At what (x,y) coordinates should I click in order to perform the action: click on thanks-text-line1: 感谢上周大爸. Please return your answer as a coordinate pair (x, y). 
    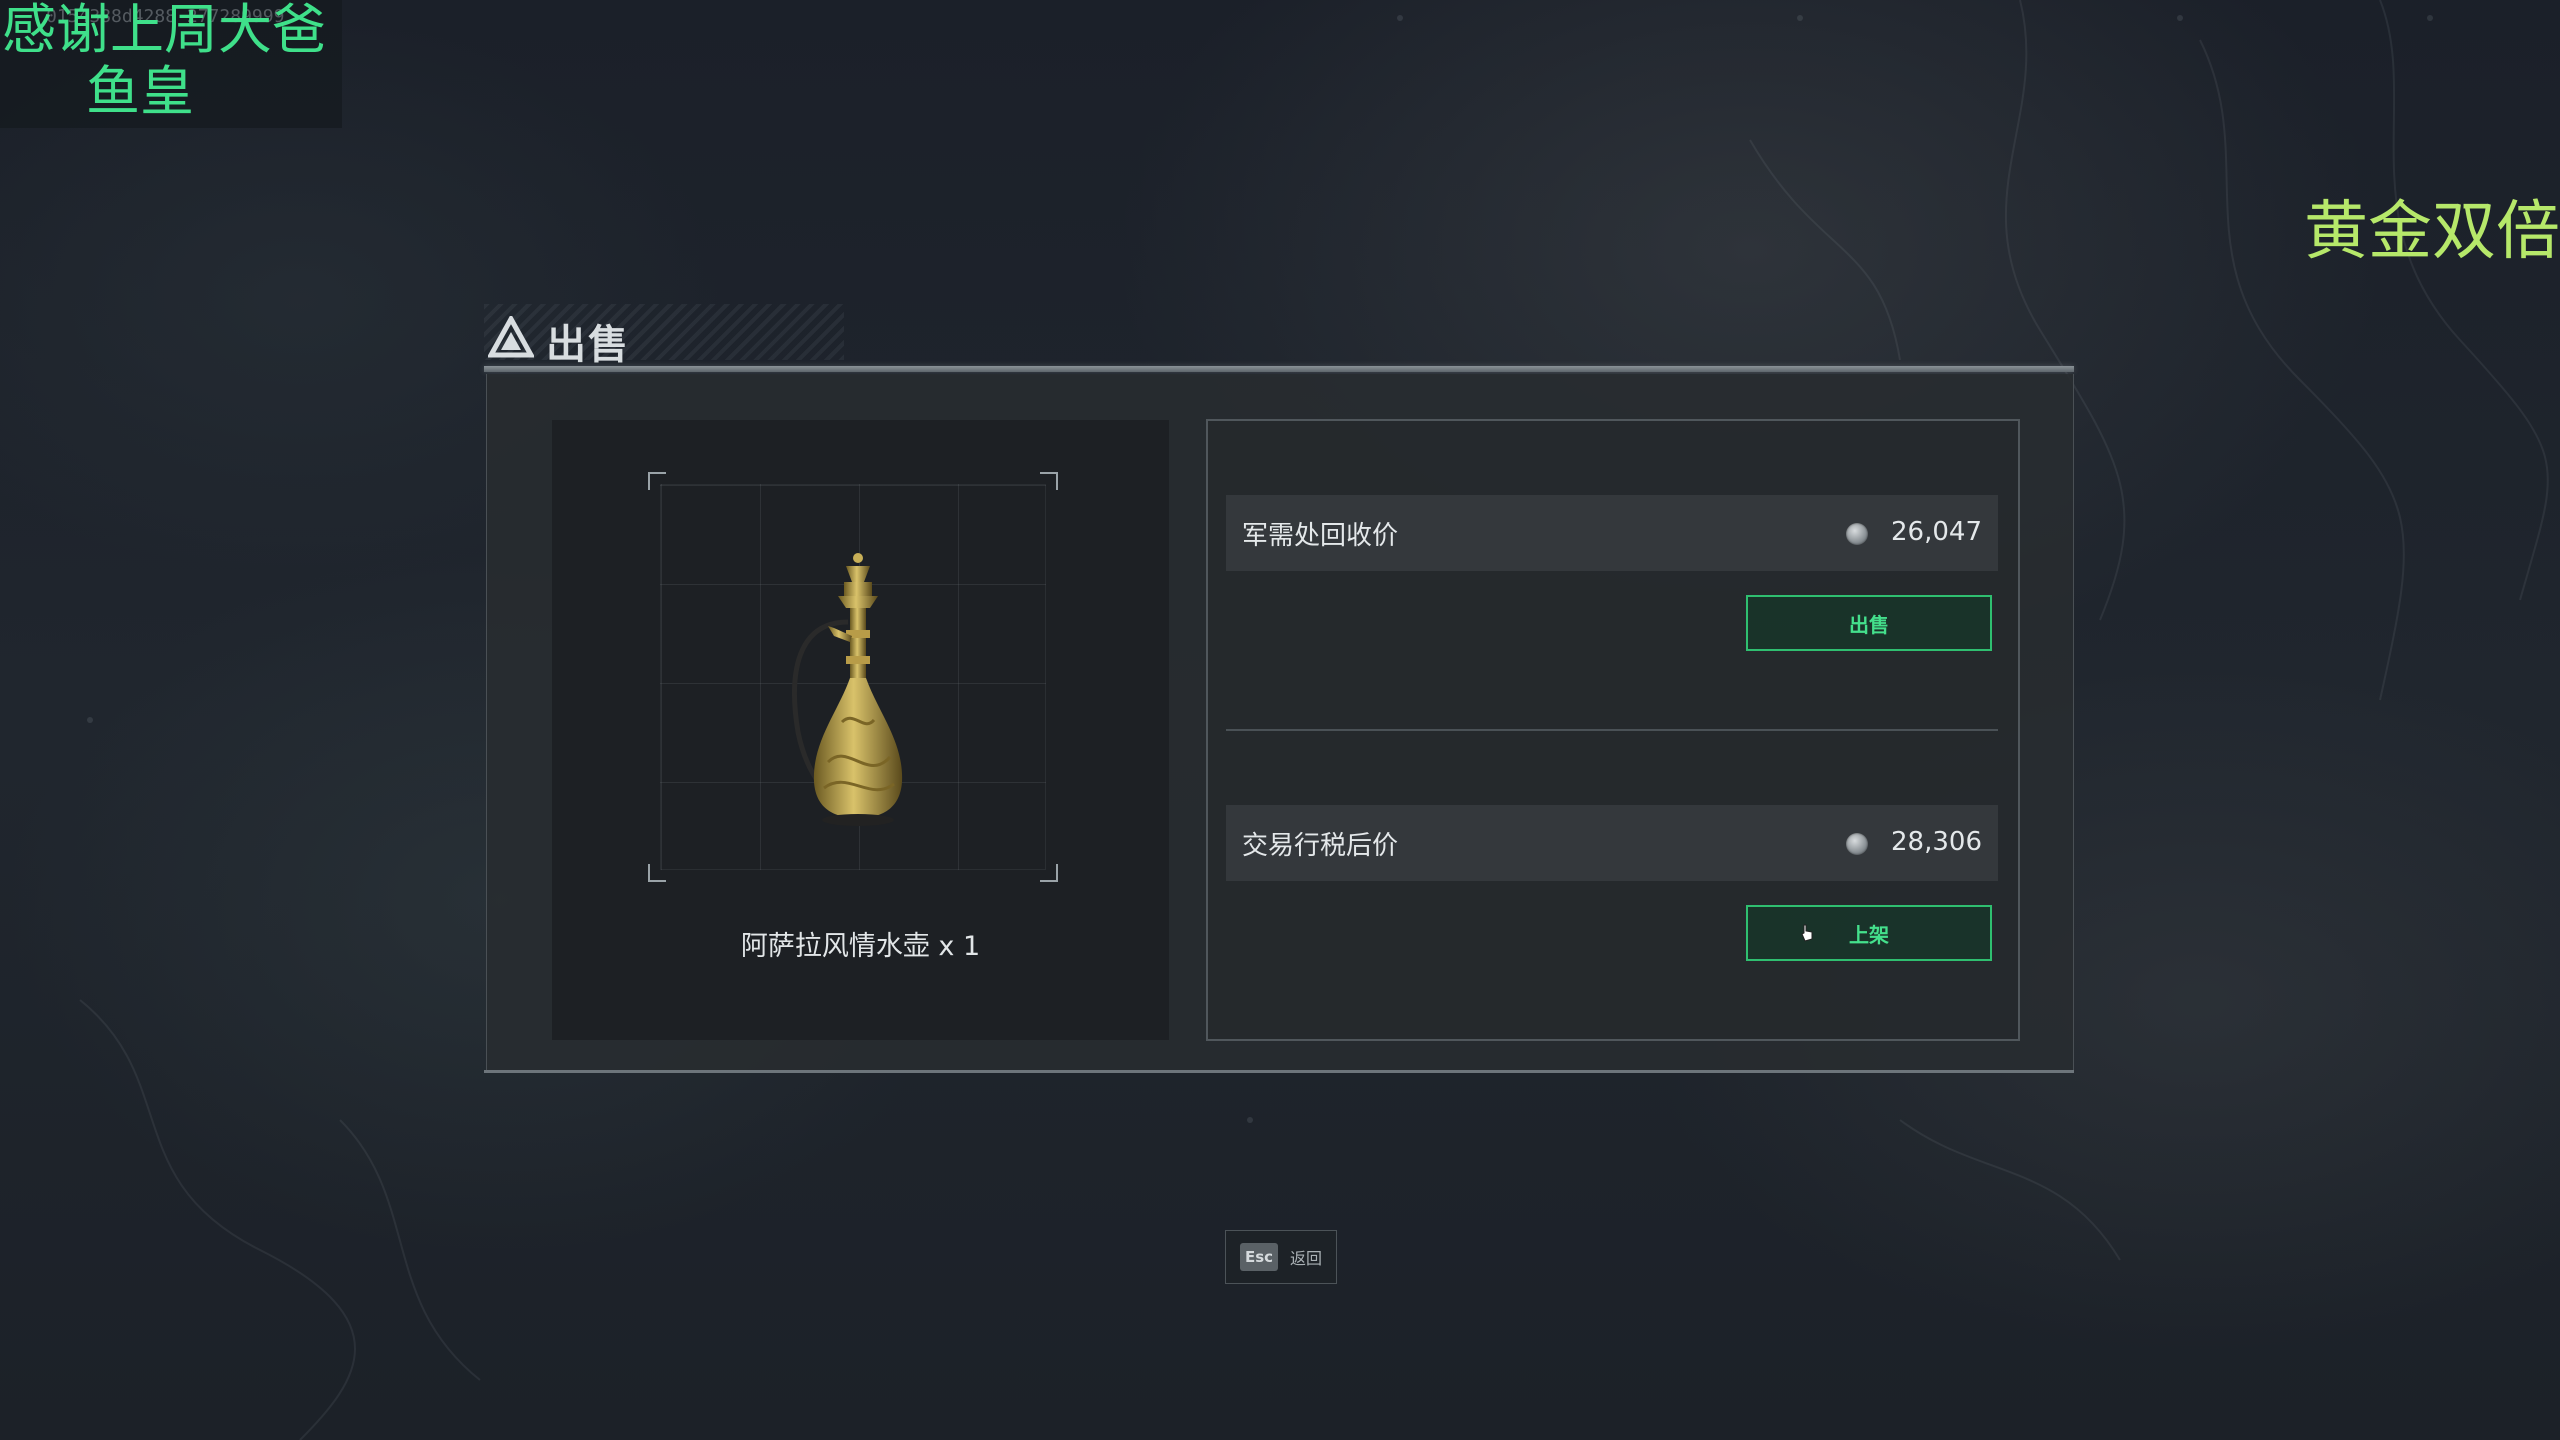
    Looking at the image, I should click on (164, 30).